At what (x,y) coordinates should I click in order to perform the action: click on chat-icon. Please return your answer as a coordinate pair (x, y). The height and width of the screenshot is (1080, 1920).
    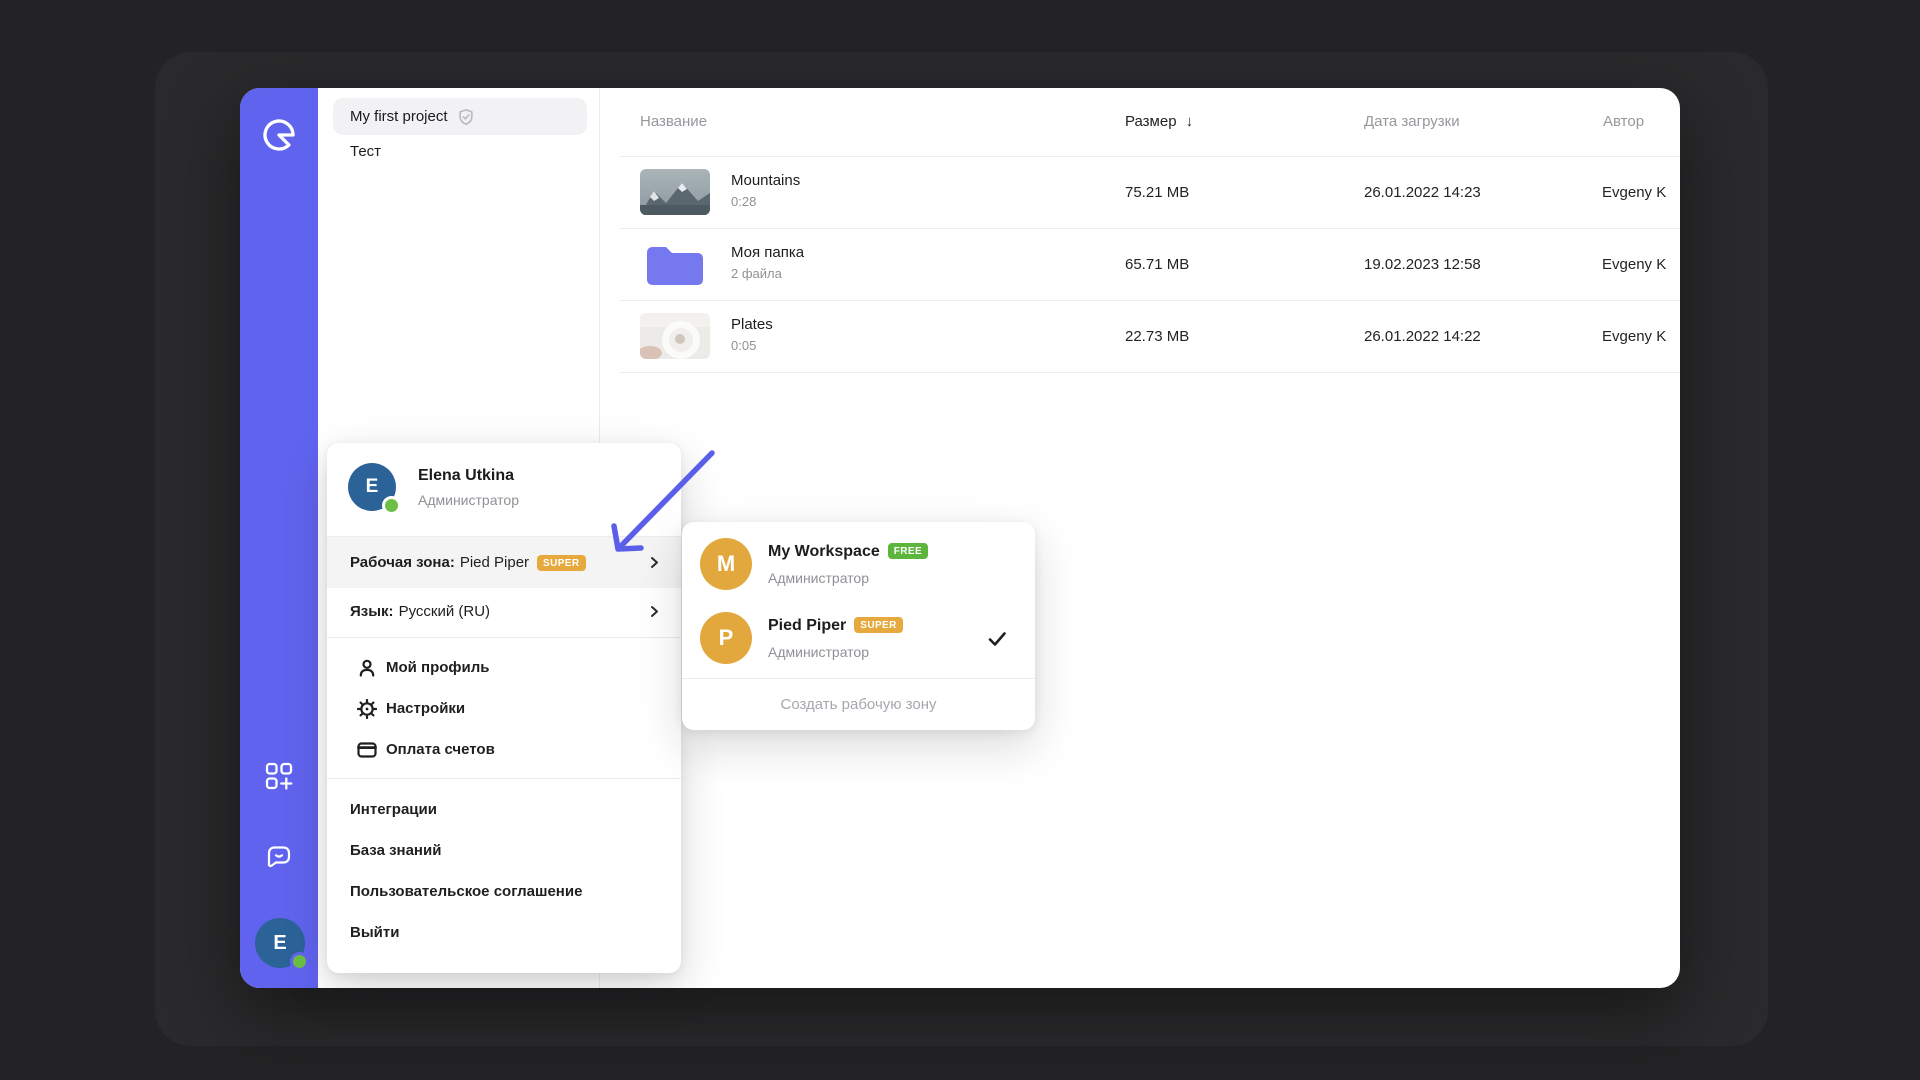
    Looking at the image, I should click on (279, 857).